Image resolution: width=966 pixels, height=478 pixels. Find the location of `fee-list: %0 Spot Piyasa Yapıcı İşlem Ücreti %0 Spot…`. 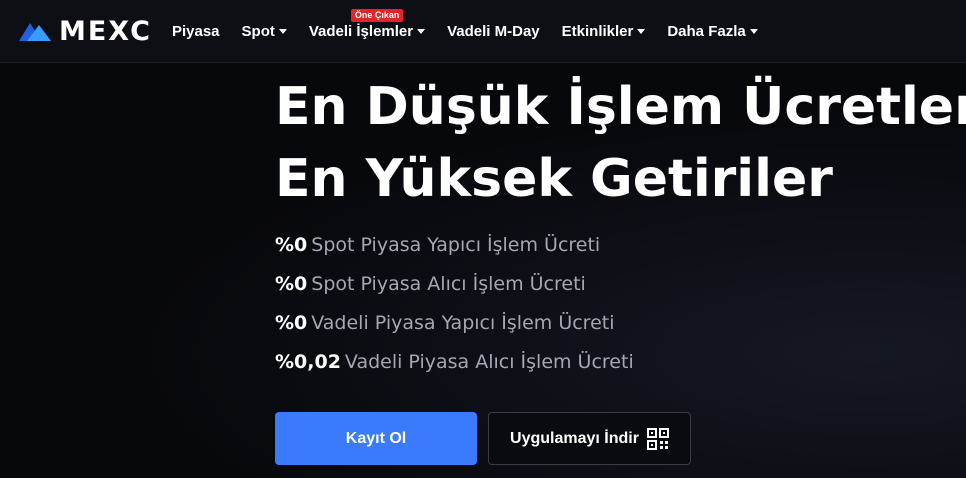

fee-list: %0 Spot Piyasa Yapıcı İşlem Ücreti %0 Spot… is located at coordinates (454, 304).